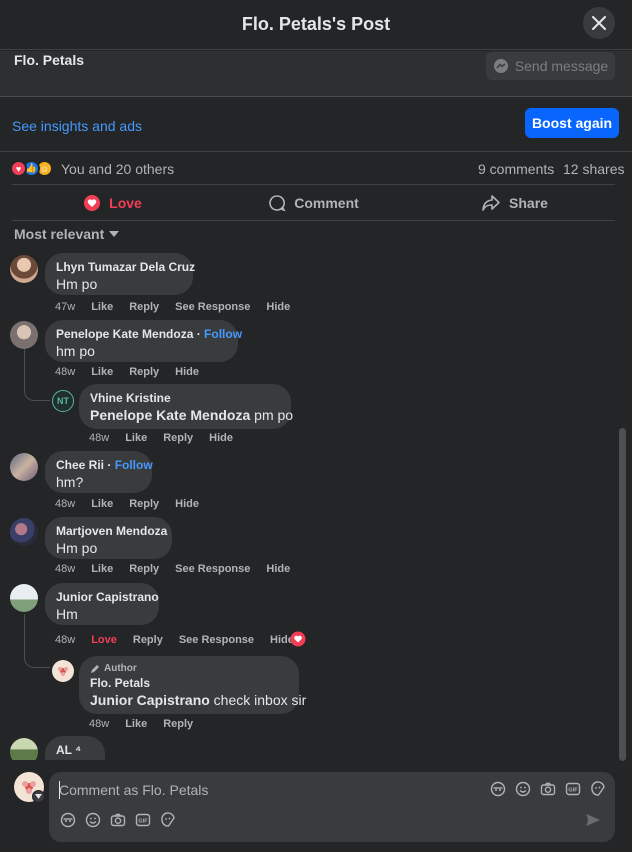  What do you see at coordinates (593, 169) in the screenshot?
I see `shares-count: 12 shares` at bounding box center [593, 169].